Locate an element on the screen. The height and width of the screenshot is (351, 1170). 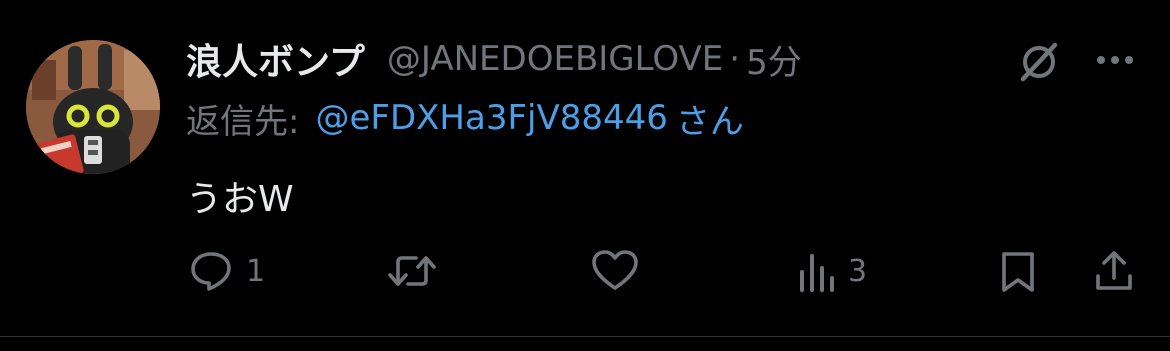
reply-to-prefix: 返信先: is located at coordinates (243, 121).